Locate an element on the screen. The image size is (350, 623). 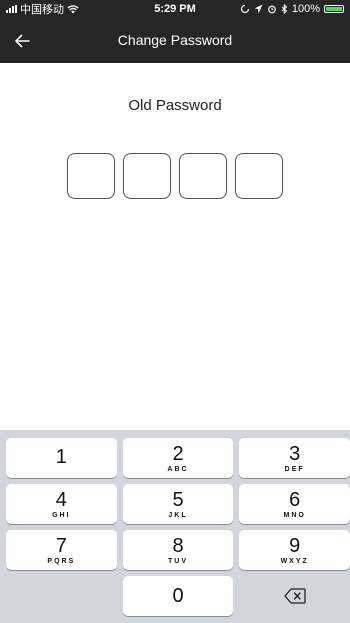
battery-icon is located at coordinates (334, 9).